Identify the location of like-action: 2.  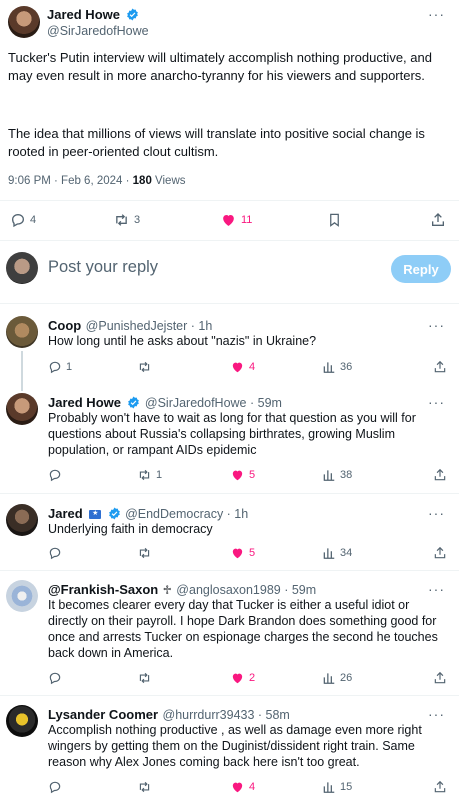
(242, 678).